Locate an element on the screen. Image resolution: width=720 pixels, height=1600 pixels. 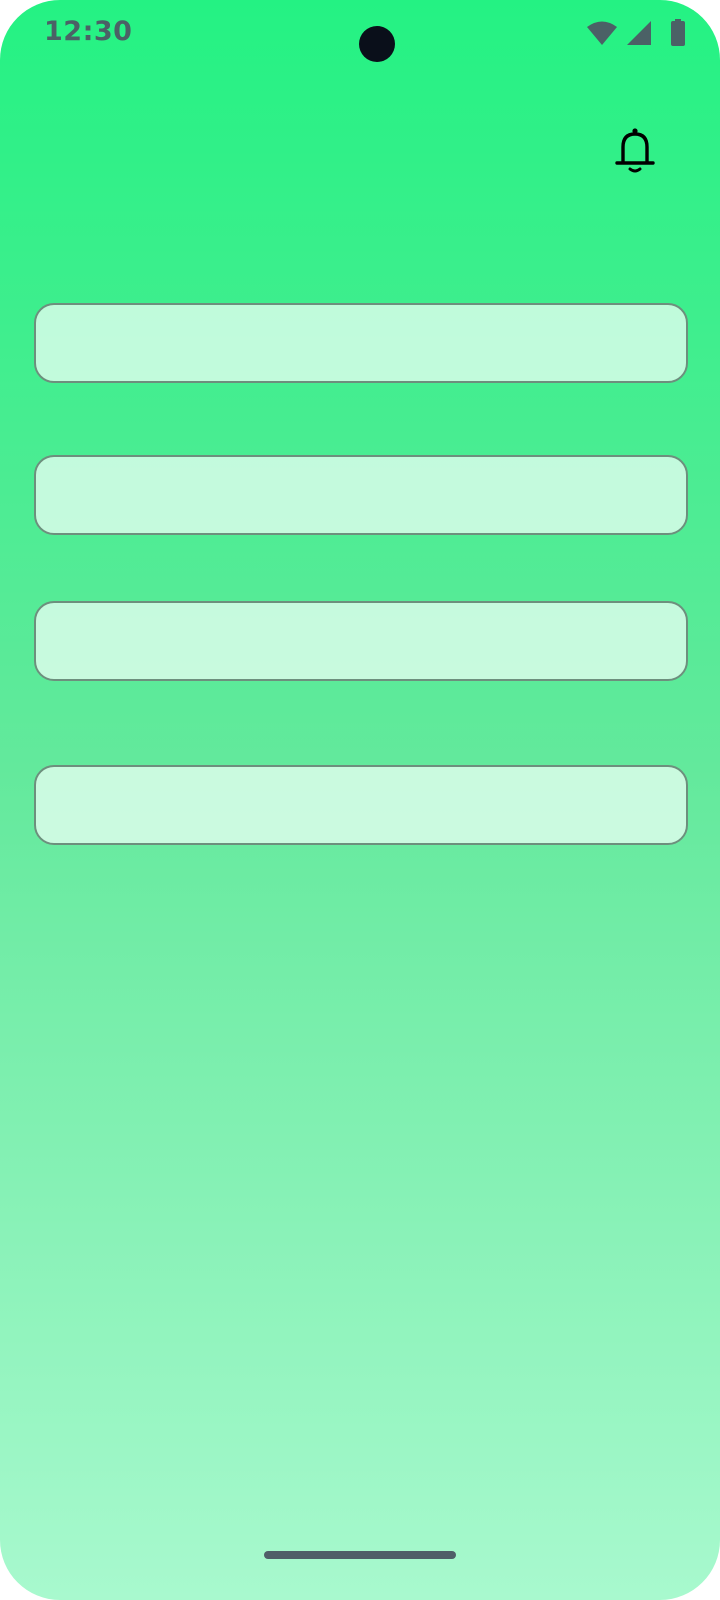
bell-icon is located at coordinates (635, 150).